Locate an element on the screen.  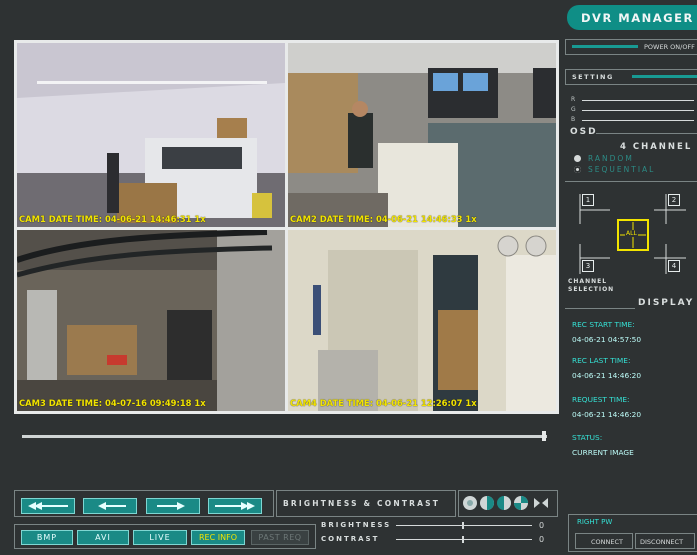
playback-timeline is located at coordinates (284, 436).